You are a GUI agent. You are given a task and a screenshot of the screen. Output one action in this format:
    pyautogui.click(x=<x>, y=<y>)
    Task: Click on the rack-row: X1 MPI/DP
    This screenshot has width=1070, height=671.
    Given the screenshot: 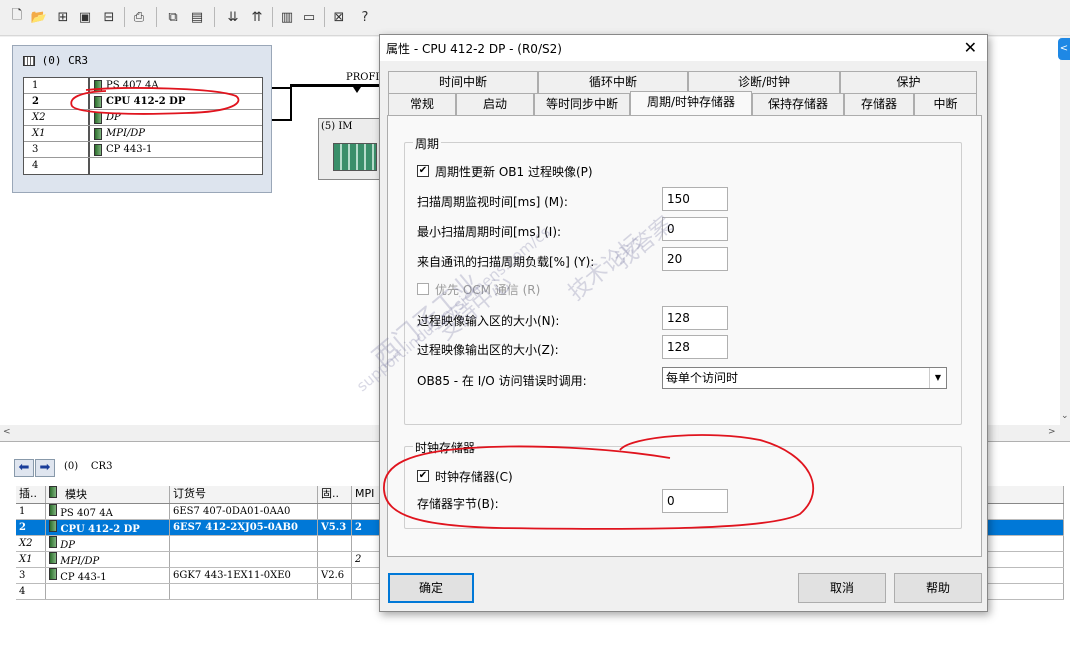 What is the action you would take?
    pyautogui.click(x=143, y=134)
    